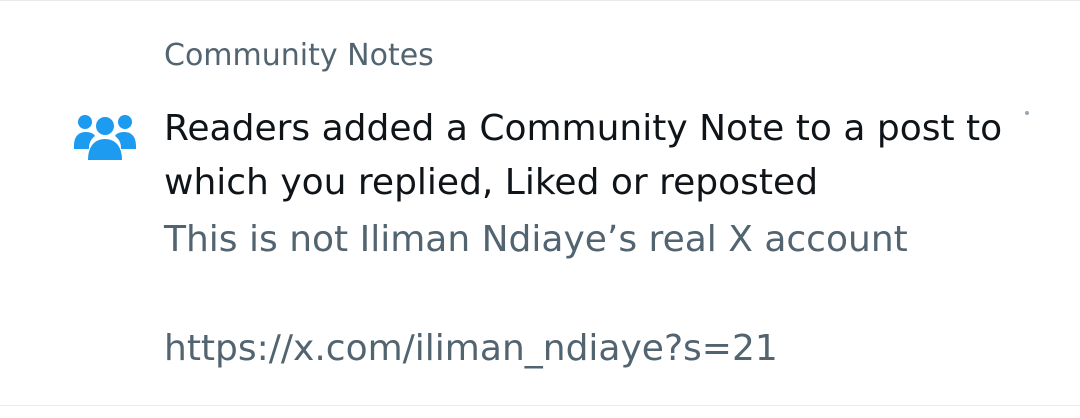 This screenshot has width=1080, height=418. Describe the element at coordinates (471, 349) in the screenshot. I see `community-note-link: https://x.com/iliman_ndiaye?s=21` at that location.